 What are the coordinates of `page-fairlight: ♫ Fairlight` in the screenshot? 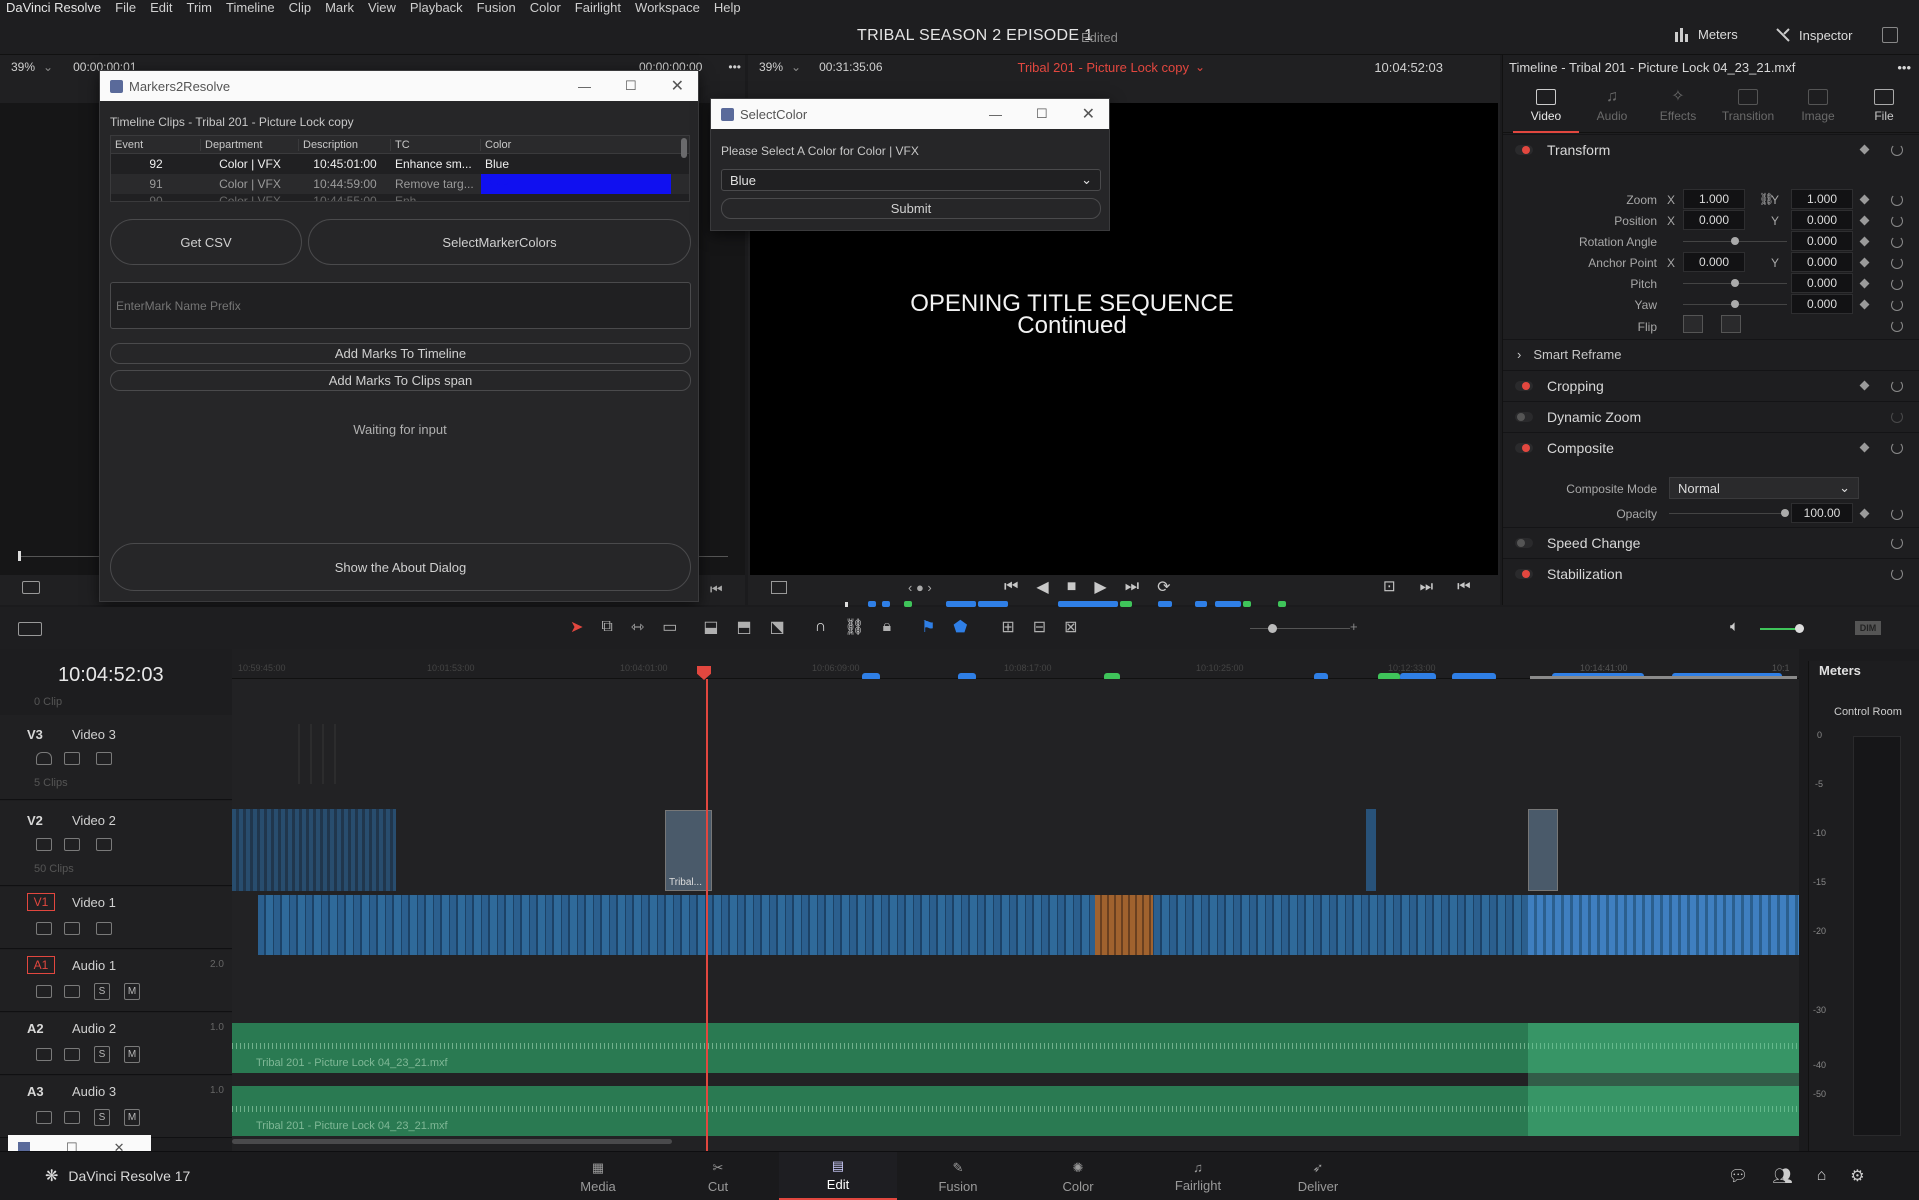 It's located at (1198, 1176).